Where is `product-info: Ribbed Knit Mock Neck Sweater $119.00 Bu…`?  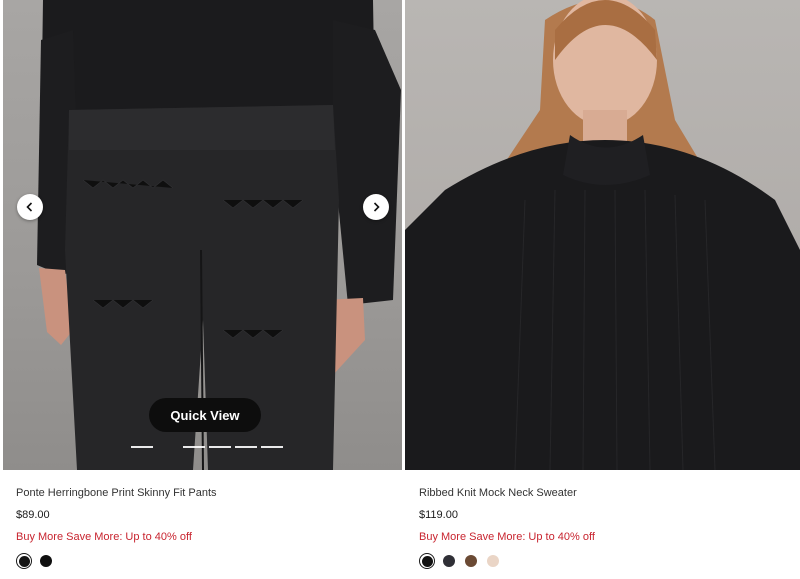 product-info: Ribbed Knit Mock Neck Sweater $119.00 Bu… is located at coordinates (609, 527).